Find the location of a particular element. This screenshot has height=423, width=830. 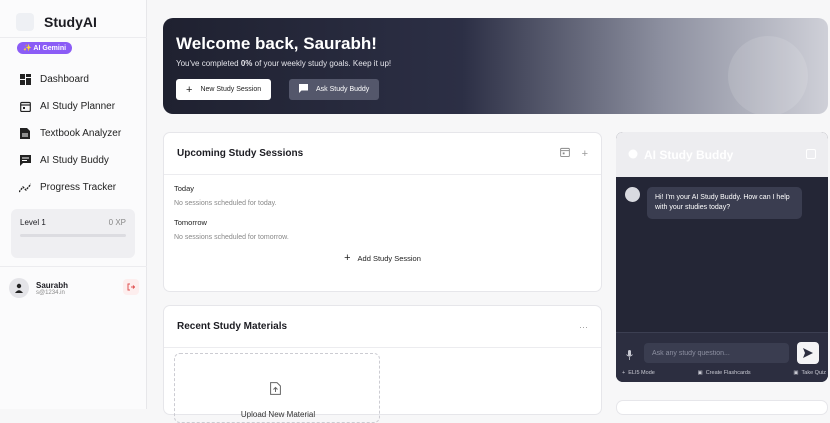

sidebar-item-label: AI Study Buddy is located at coordinates (74, 160).